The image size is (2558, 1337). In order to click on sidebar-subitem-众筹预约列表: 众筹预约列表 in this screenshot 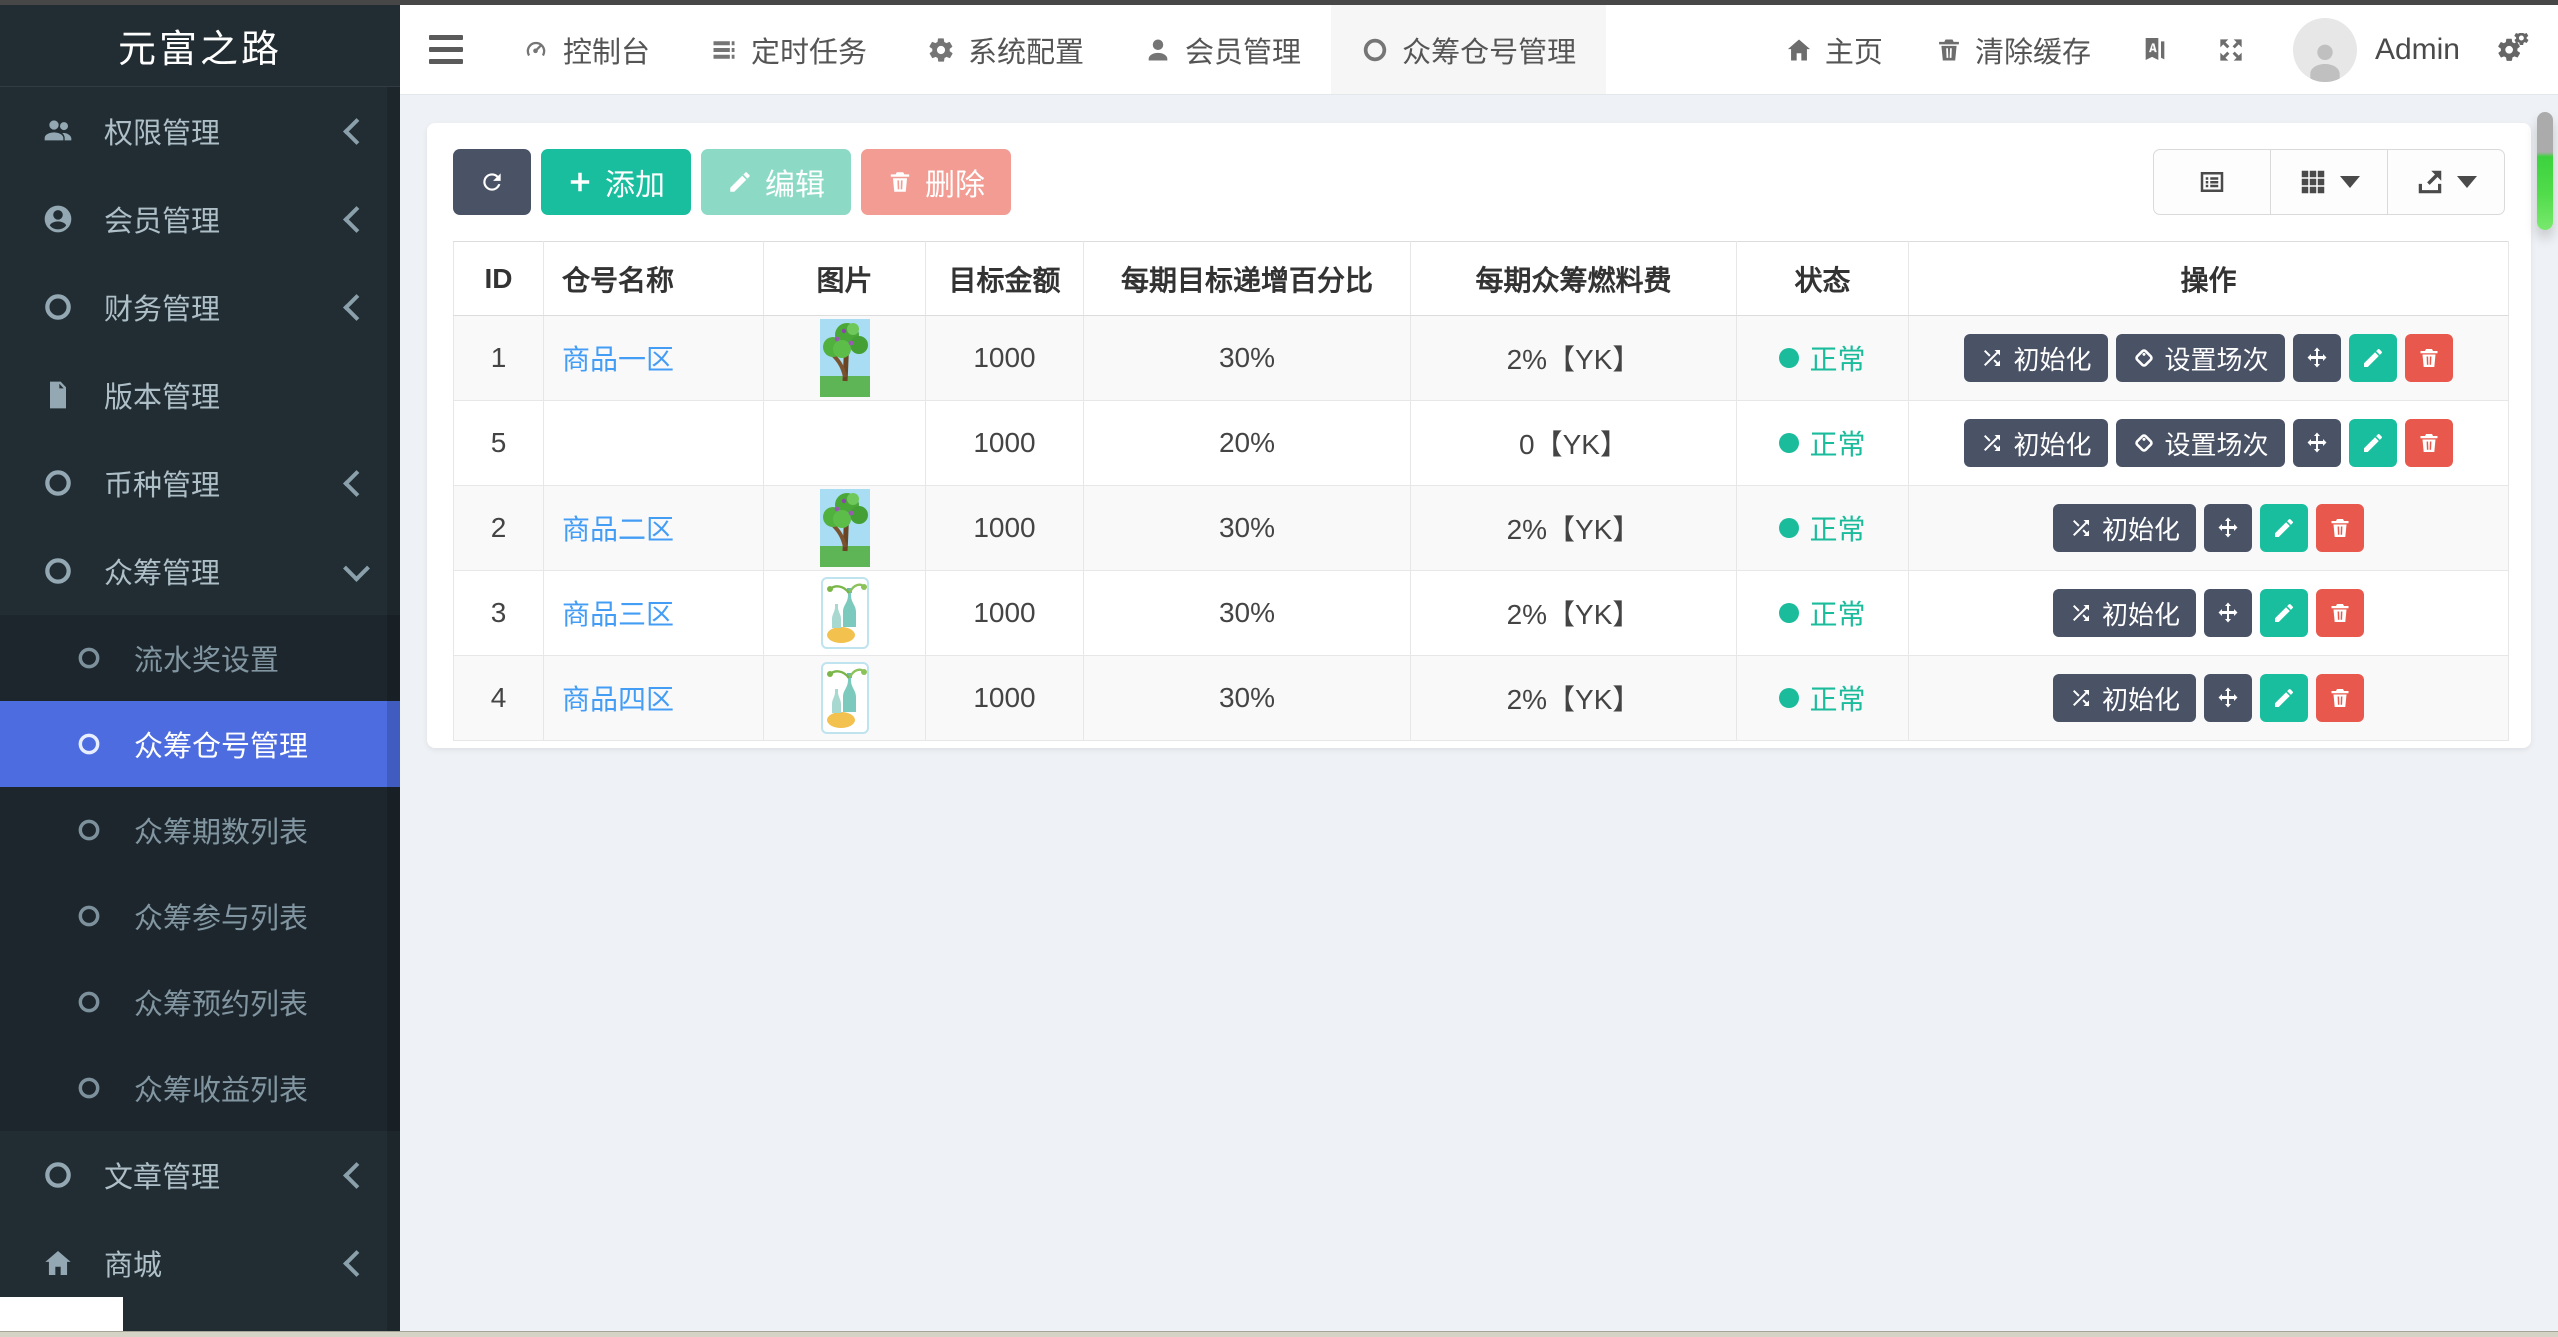, I will do `click(200, 1002)`.